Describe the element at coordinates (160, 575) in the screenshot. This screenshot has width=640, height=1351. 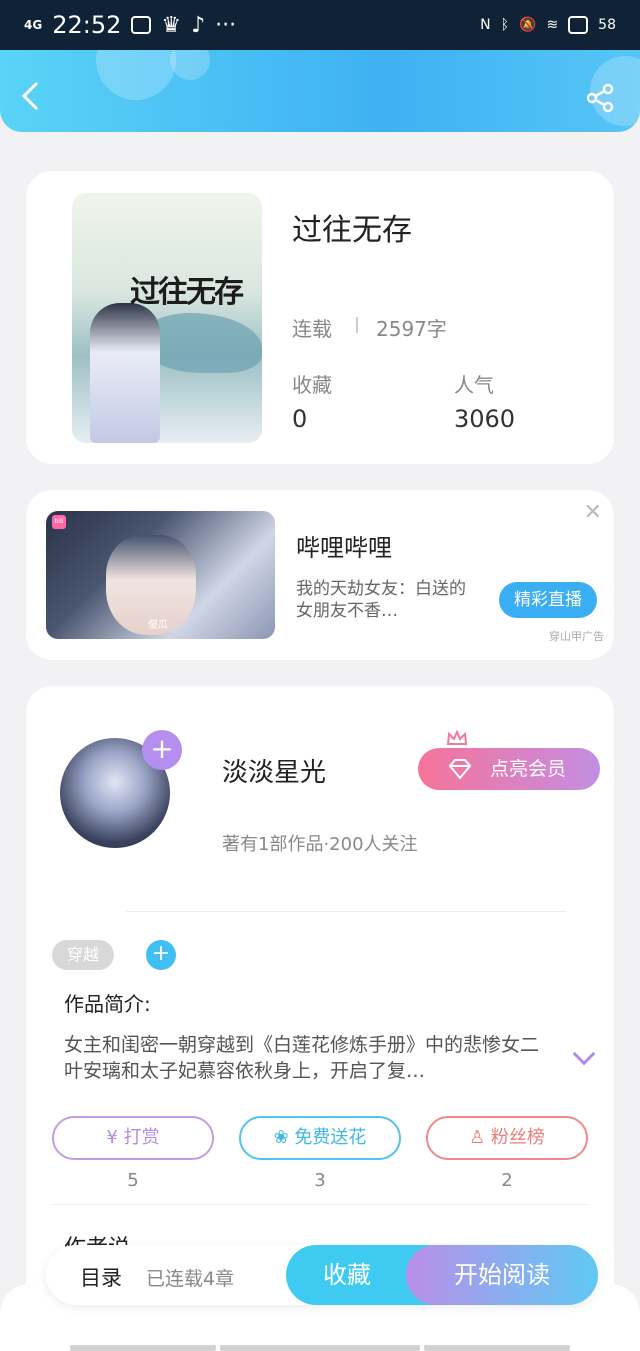
I see `ad-thumbnail: bili 傻瓜` at that location.